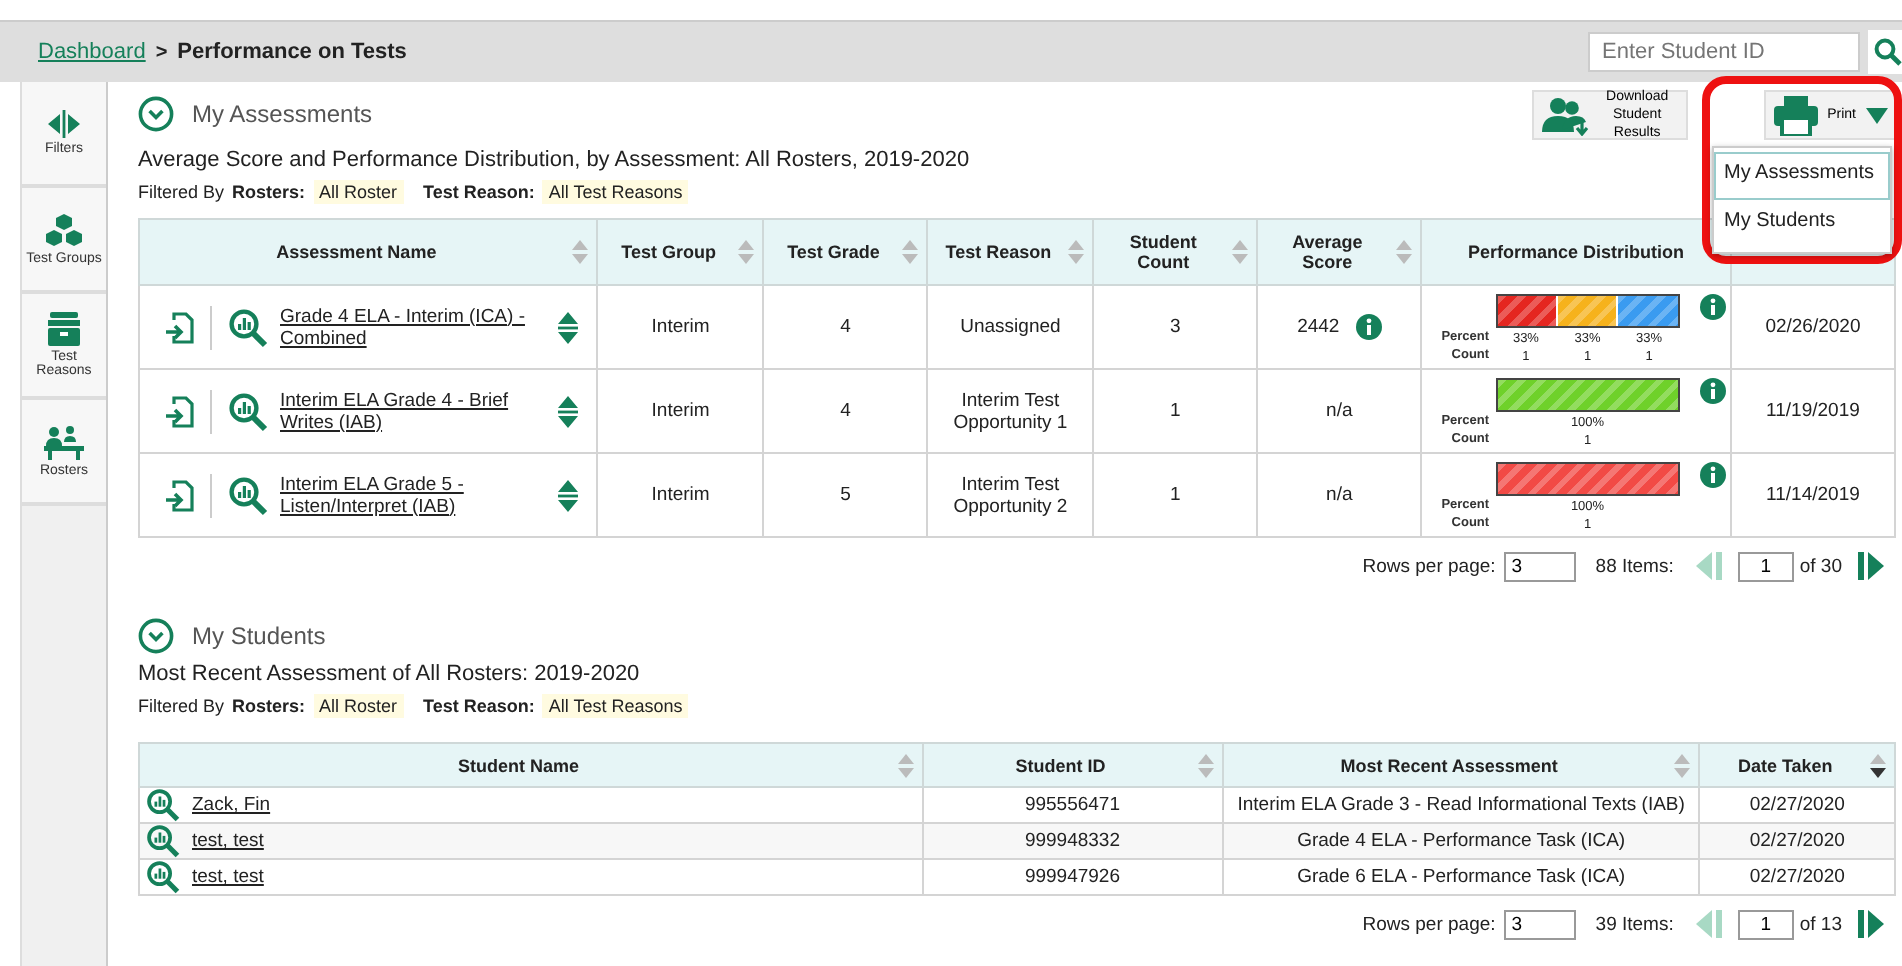  Describe the element at coordinates (64, 329) in the screenshot. I see `file-box-icon` at that location.